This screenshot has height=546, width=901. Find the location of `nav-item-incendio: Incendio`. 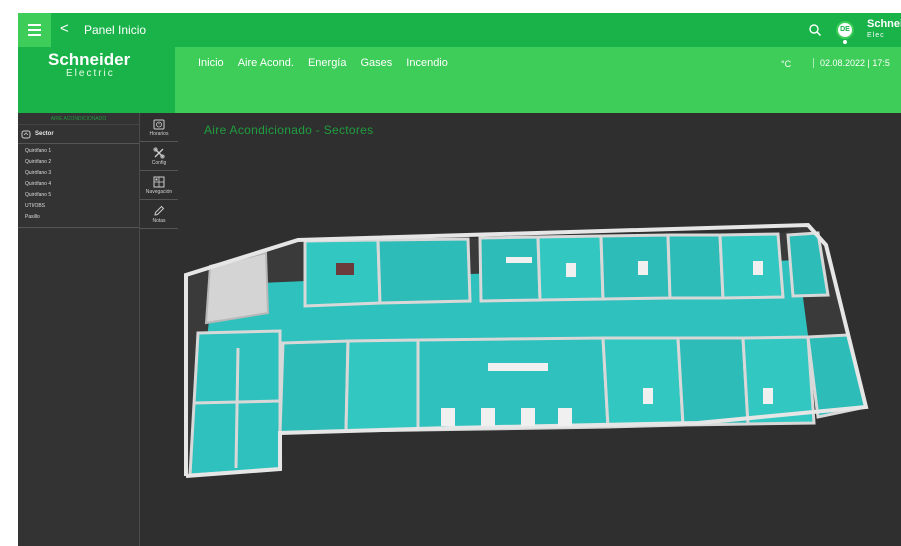

nav-item-incendio: Incendio is located at coordinates (427, 63).